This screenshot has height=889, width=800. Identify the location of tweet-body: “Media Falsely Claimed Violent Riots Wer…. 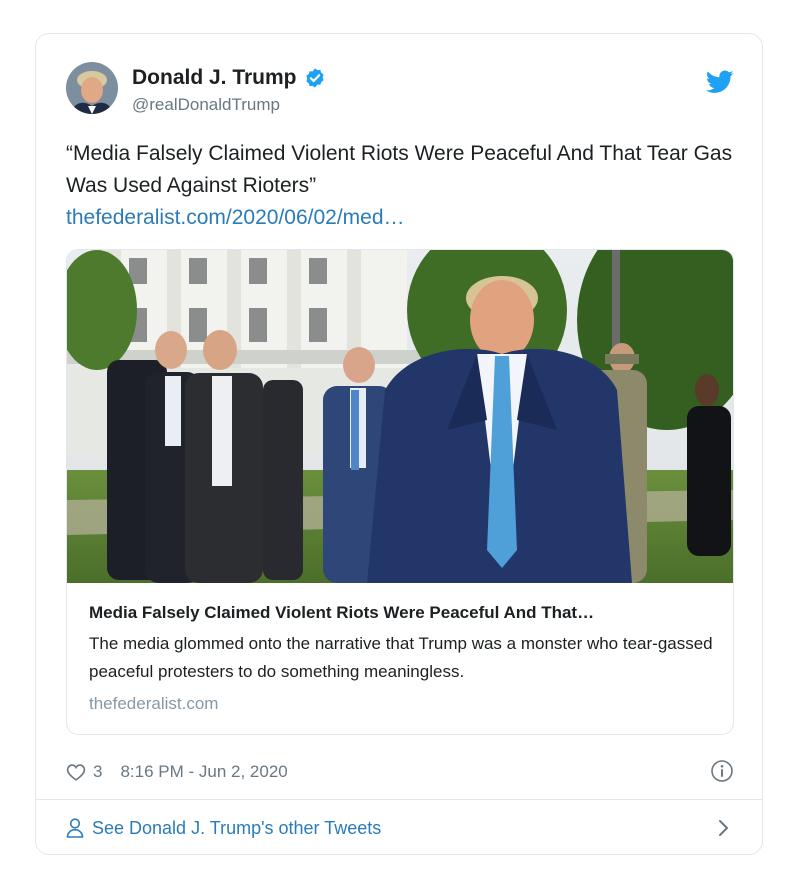
(406, 186).